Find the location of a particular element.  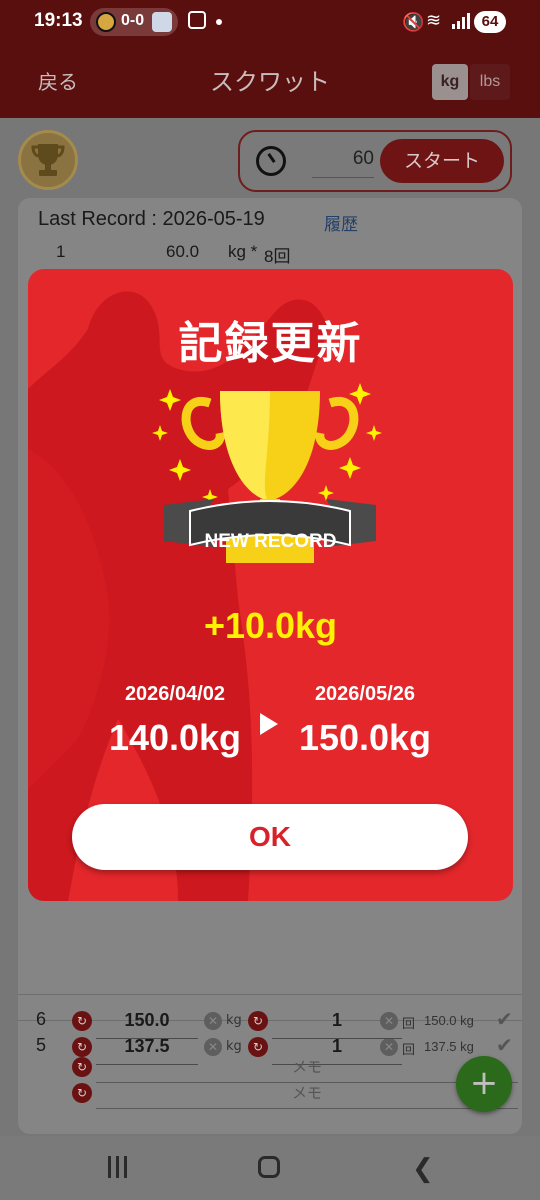

add-set-button: + is located at coordinates (484, 1084).